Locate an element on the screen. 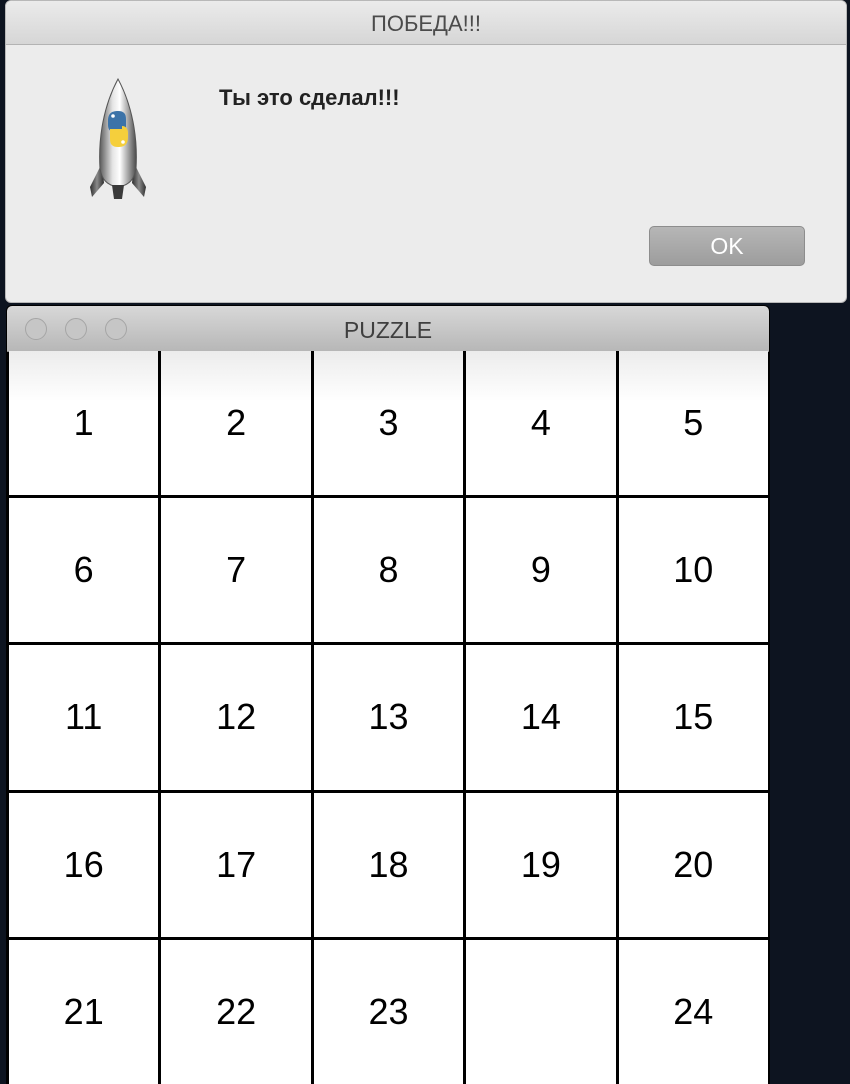 The image size is (850, 1084). puzzle-tile: 2 is located at coordinates (236, 423).